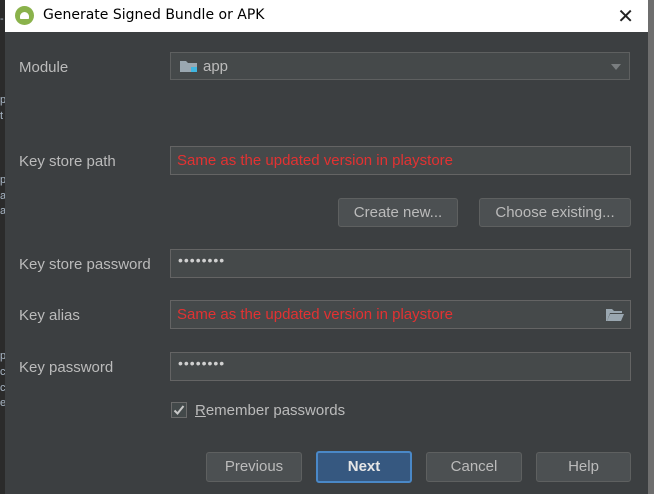  I want to click on help-button: Help, so click(583, 467).